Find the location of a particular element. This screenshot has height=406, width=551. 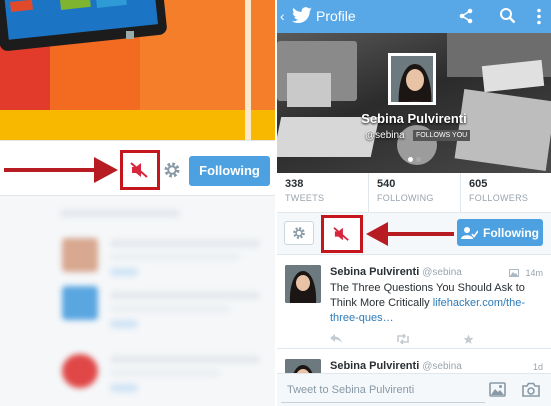

follows-you-badge: FOLLOWS YOU is located at coordinates (442, 135).